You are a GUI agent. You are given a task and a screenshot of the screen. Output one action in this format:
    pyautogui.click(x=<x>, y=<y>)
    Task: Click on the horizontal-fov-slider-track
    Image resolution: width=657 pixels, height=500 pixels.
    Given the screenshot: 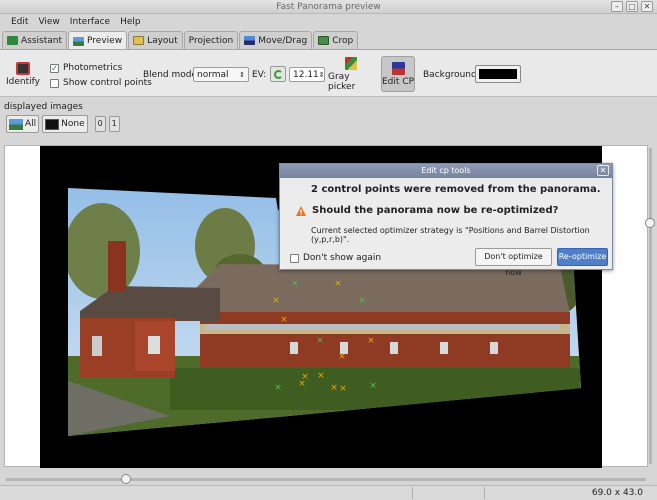 What is the action you would take?
    pyautogui.click(x=326, y=479)
    